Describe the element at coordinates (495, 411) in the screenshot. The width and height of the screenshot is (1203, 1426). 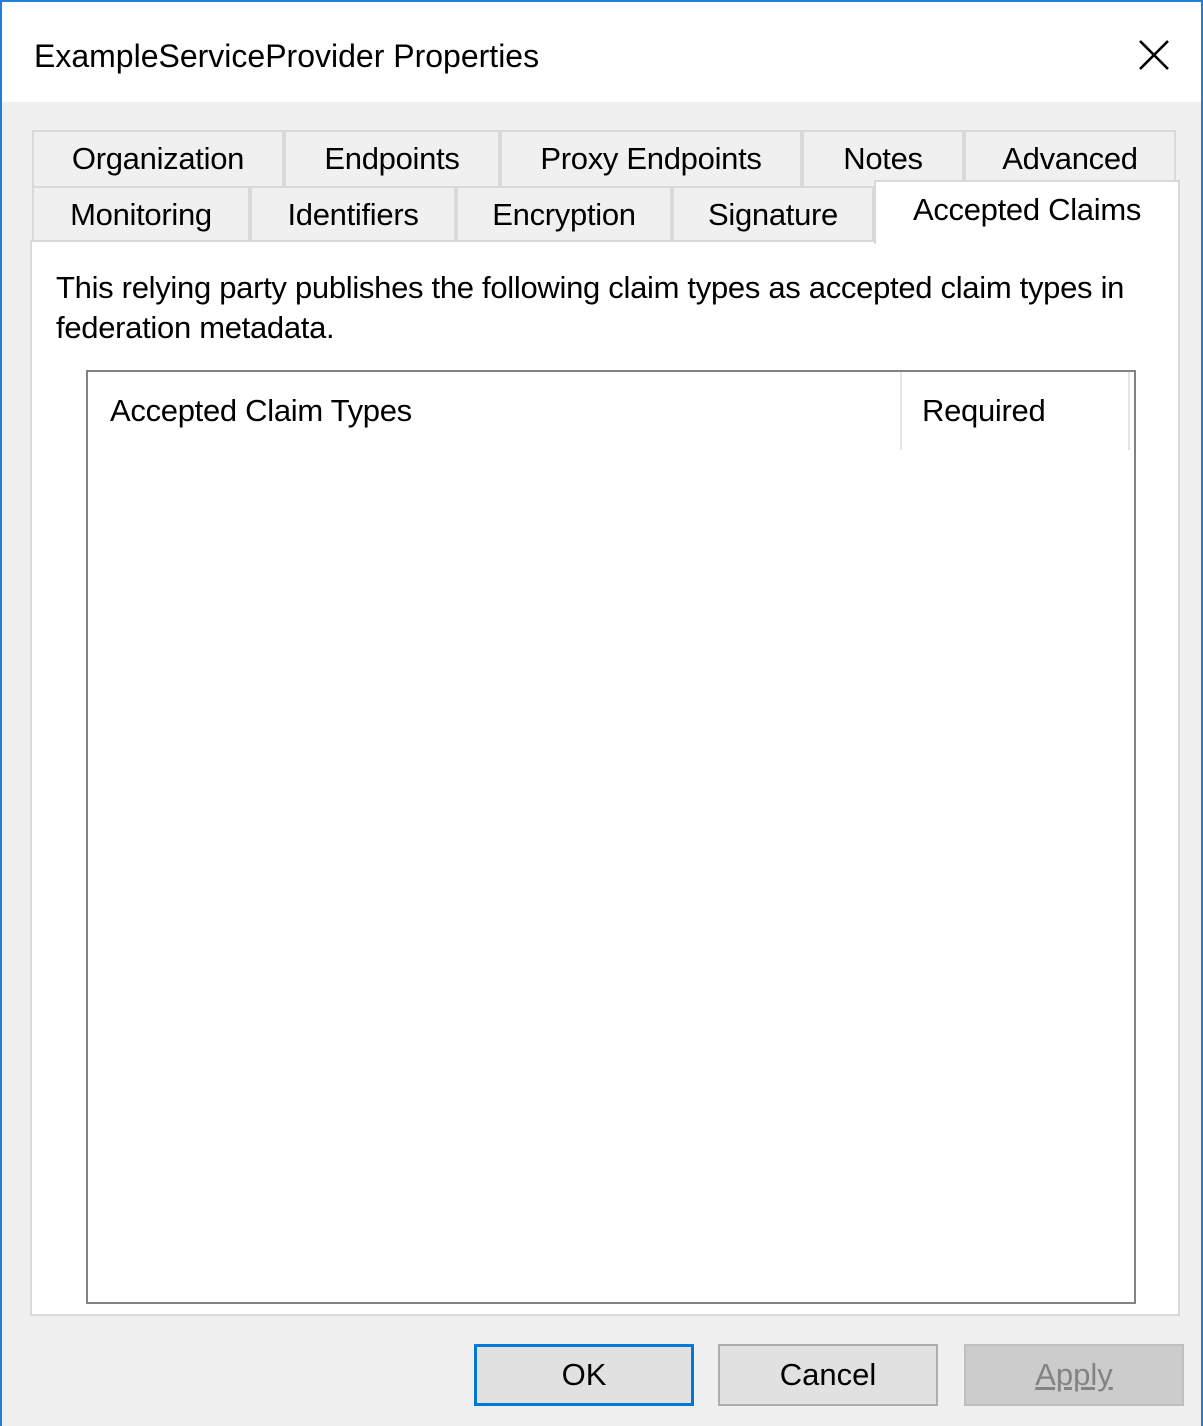
I see `column-header-accepted-claim-types: Accepted Claim Types` at that location.